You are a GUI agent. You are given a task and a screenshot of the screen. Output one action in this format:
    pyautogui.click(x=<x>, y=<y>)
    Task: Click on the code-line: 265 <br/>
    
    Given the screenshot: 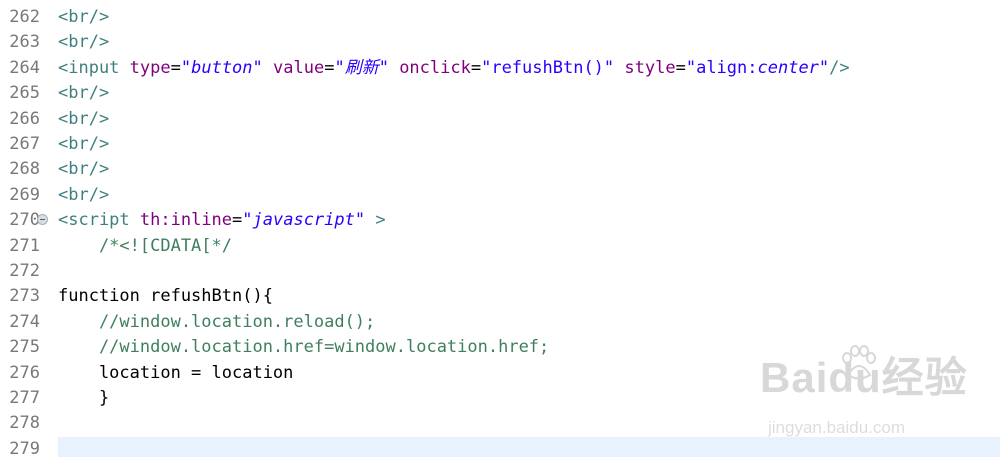 What is the action you would take?
    pyautogui.click(x=500, y=93)
    